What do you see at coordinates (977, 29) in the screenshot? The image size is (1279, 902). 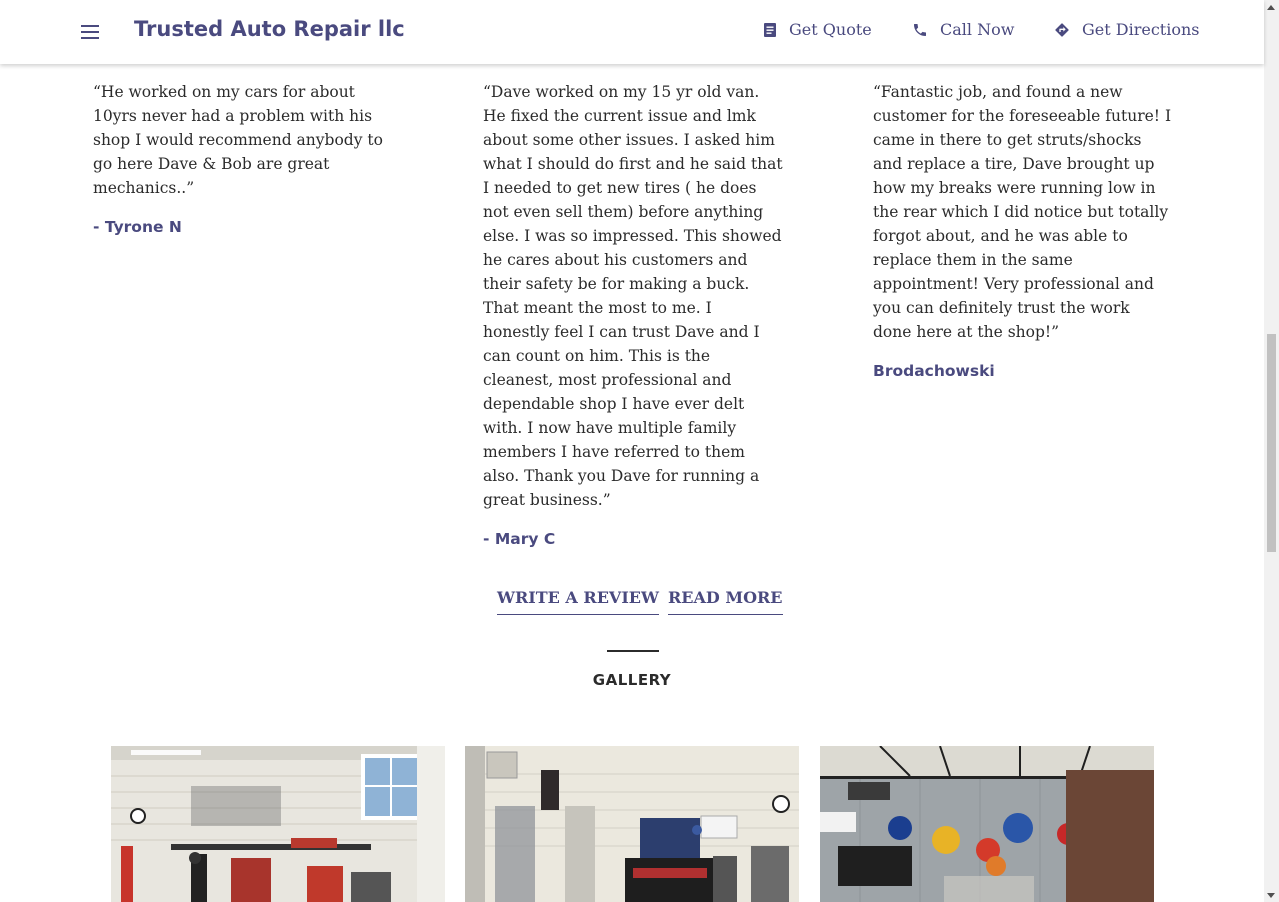 I see `call-now-label: Call Now` at bounding box center [977, 29].